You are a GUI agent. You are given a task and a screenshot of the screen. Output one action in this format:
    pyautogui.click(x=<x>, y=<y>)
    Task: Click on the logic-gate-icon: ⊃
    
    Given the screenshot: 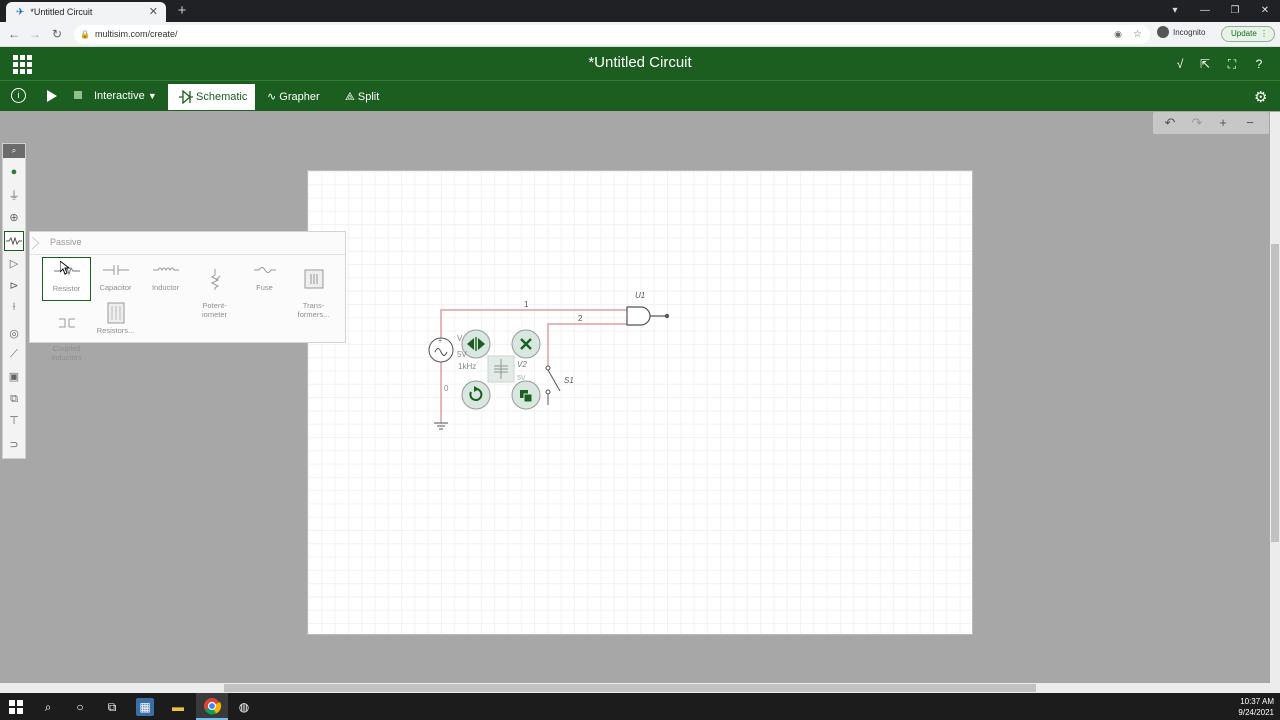 What is the action you would take?
    pyautogui.click(x=14, y=445)
    